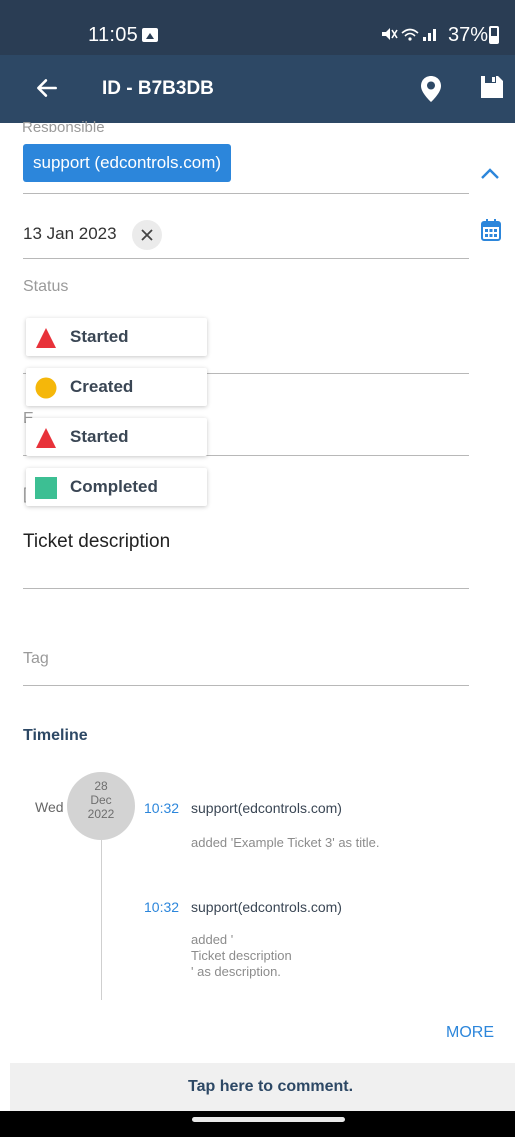 The height and width of the screenshot is (1137, 515). I want to click on calendar-icon, so click(491, 230).